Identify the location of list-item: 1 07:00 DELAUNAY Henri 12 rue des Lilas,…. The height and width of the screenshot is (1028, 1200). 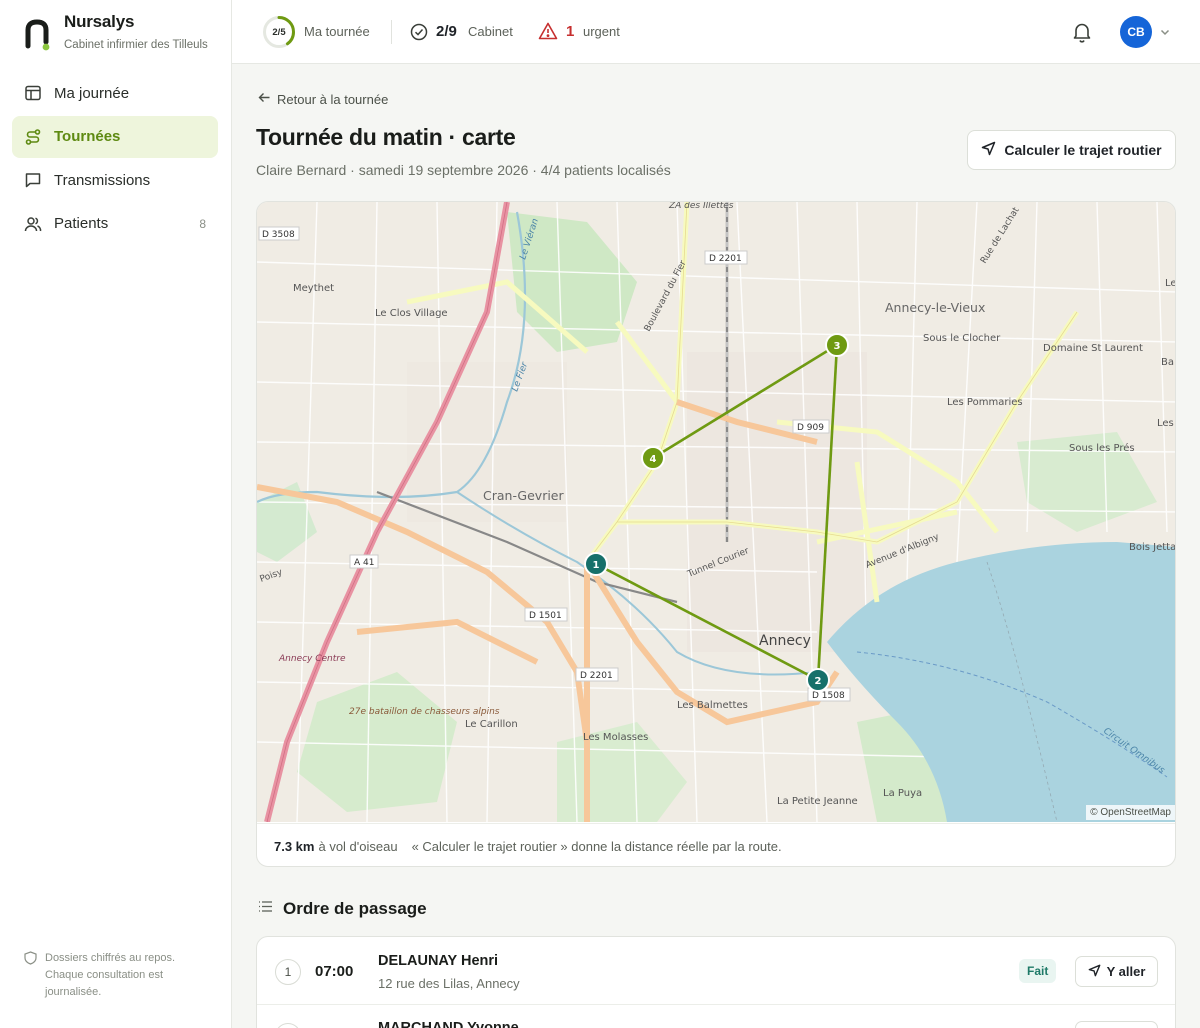
(716, 971).